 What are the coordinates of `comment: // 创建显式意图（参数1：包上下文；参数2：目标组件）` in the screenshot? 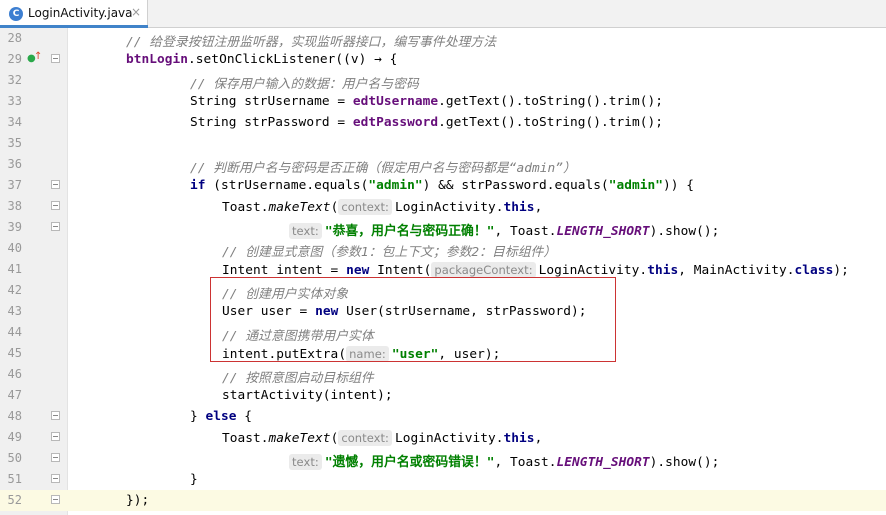 It's located at (389, 252).